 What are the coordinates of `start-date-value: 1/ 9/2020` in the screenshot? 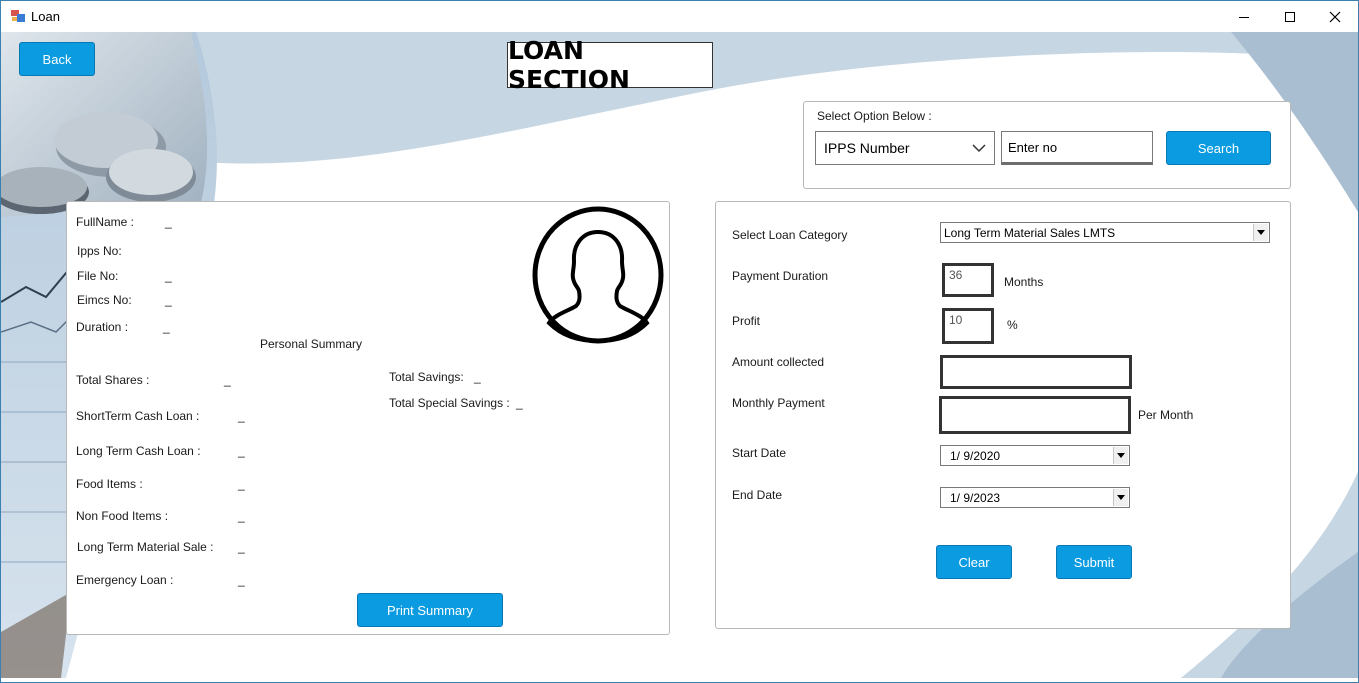 It's located at (975, 455).